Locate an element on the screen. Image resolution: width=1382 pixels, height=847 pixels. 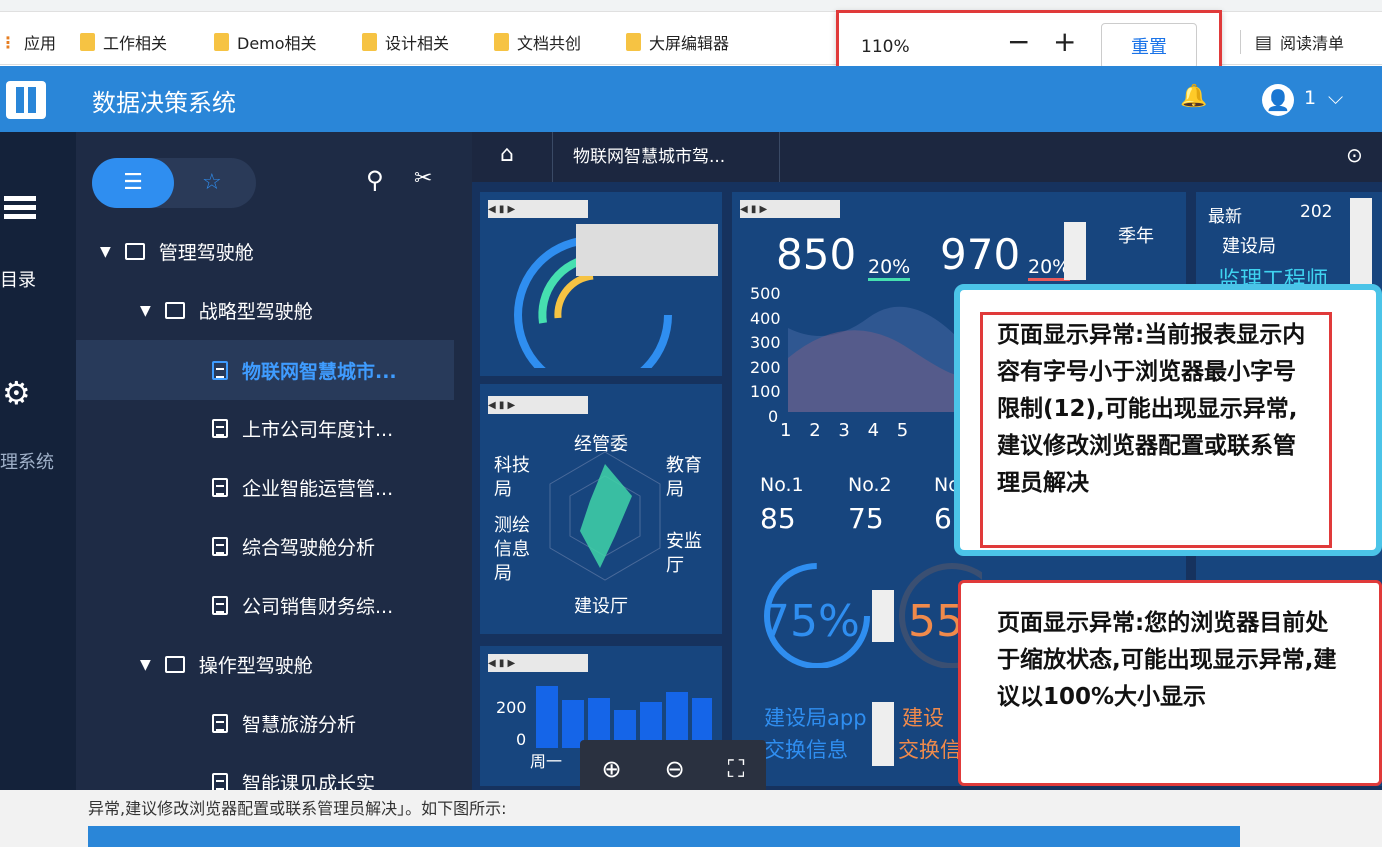
nav-item: ▼ 操作型驾驶舱 is located at coordinates (226, 664).